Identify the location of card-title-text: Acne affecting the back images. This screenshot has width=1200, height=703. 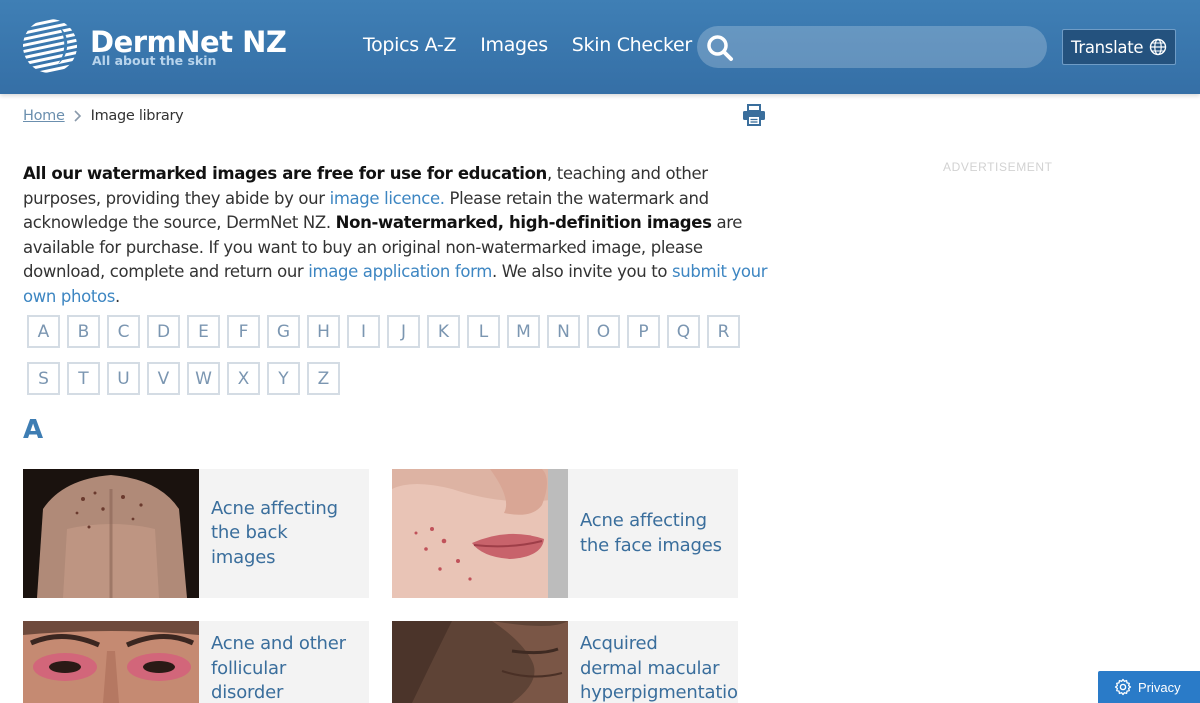
(274, 532).